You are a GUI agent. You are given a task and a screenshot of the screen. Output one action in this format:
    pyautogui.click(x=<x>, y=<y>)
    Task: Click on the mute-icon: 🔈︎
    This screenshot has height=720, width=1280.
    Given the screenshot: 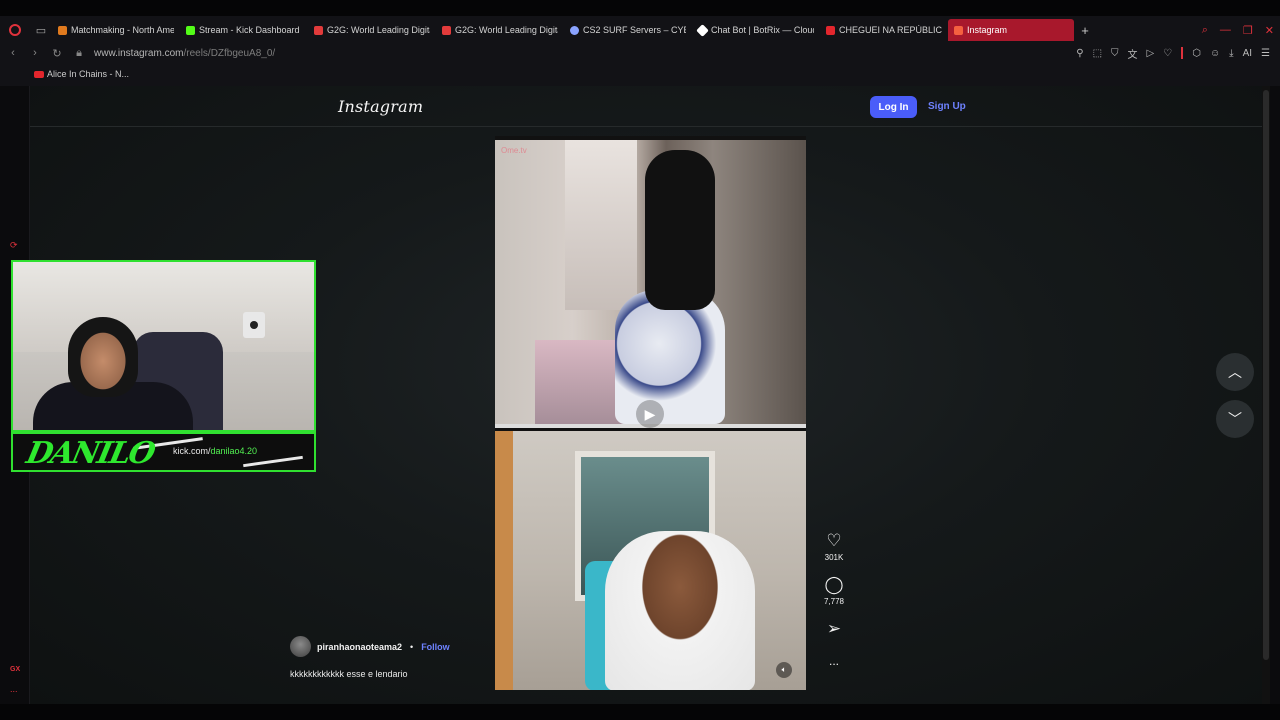 What is the action you would take?
    pyautogui.click(x=784, y=670)
    